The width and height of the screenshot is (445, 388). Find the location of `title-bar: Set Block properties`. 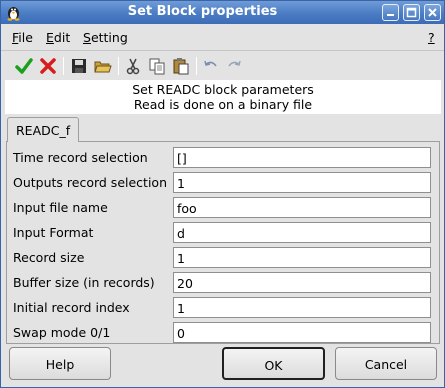

title-bar: Set Block properties is located at coordinates (222, 12).